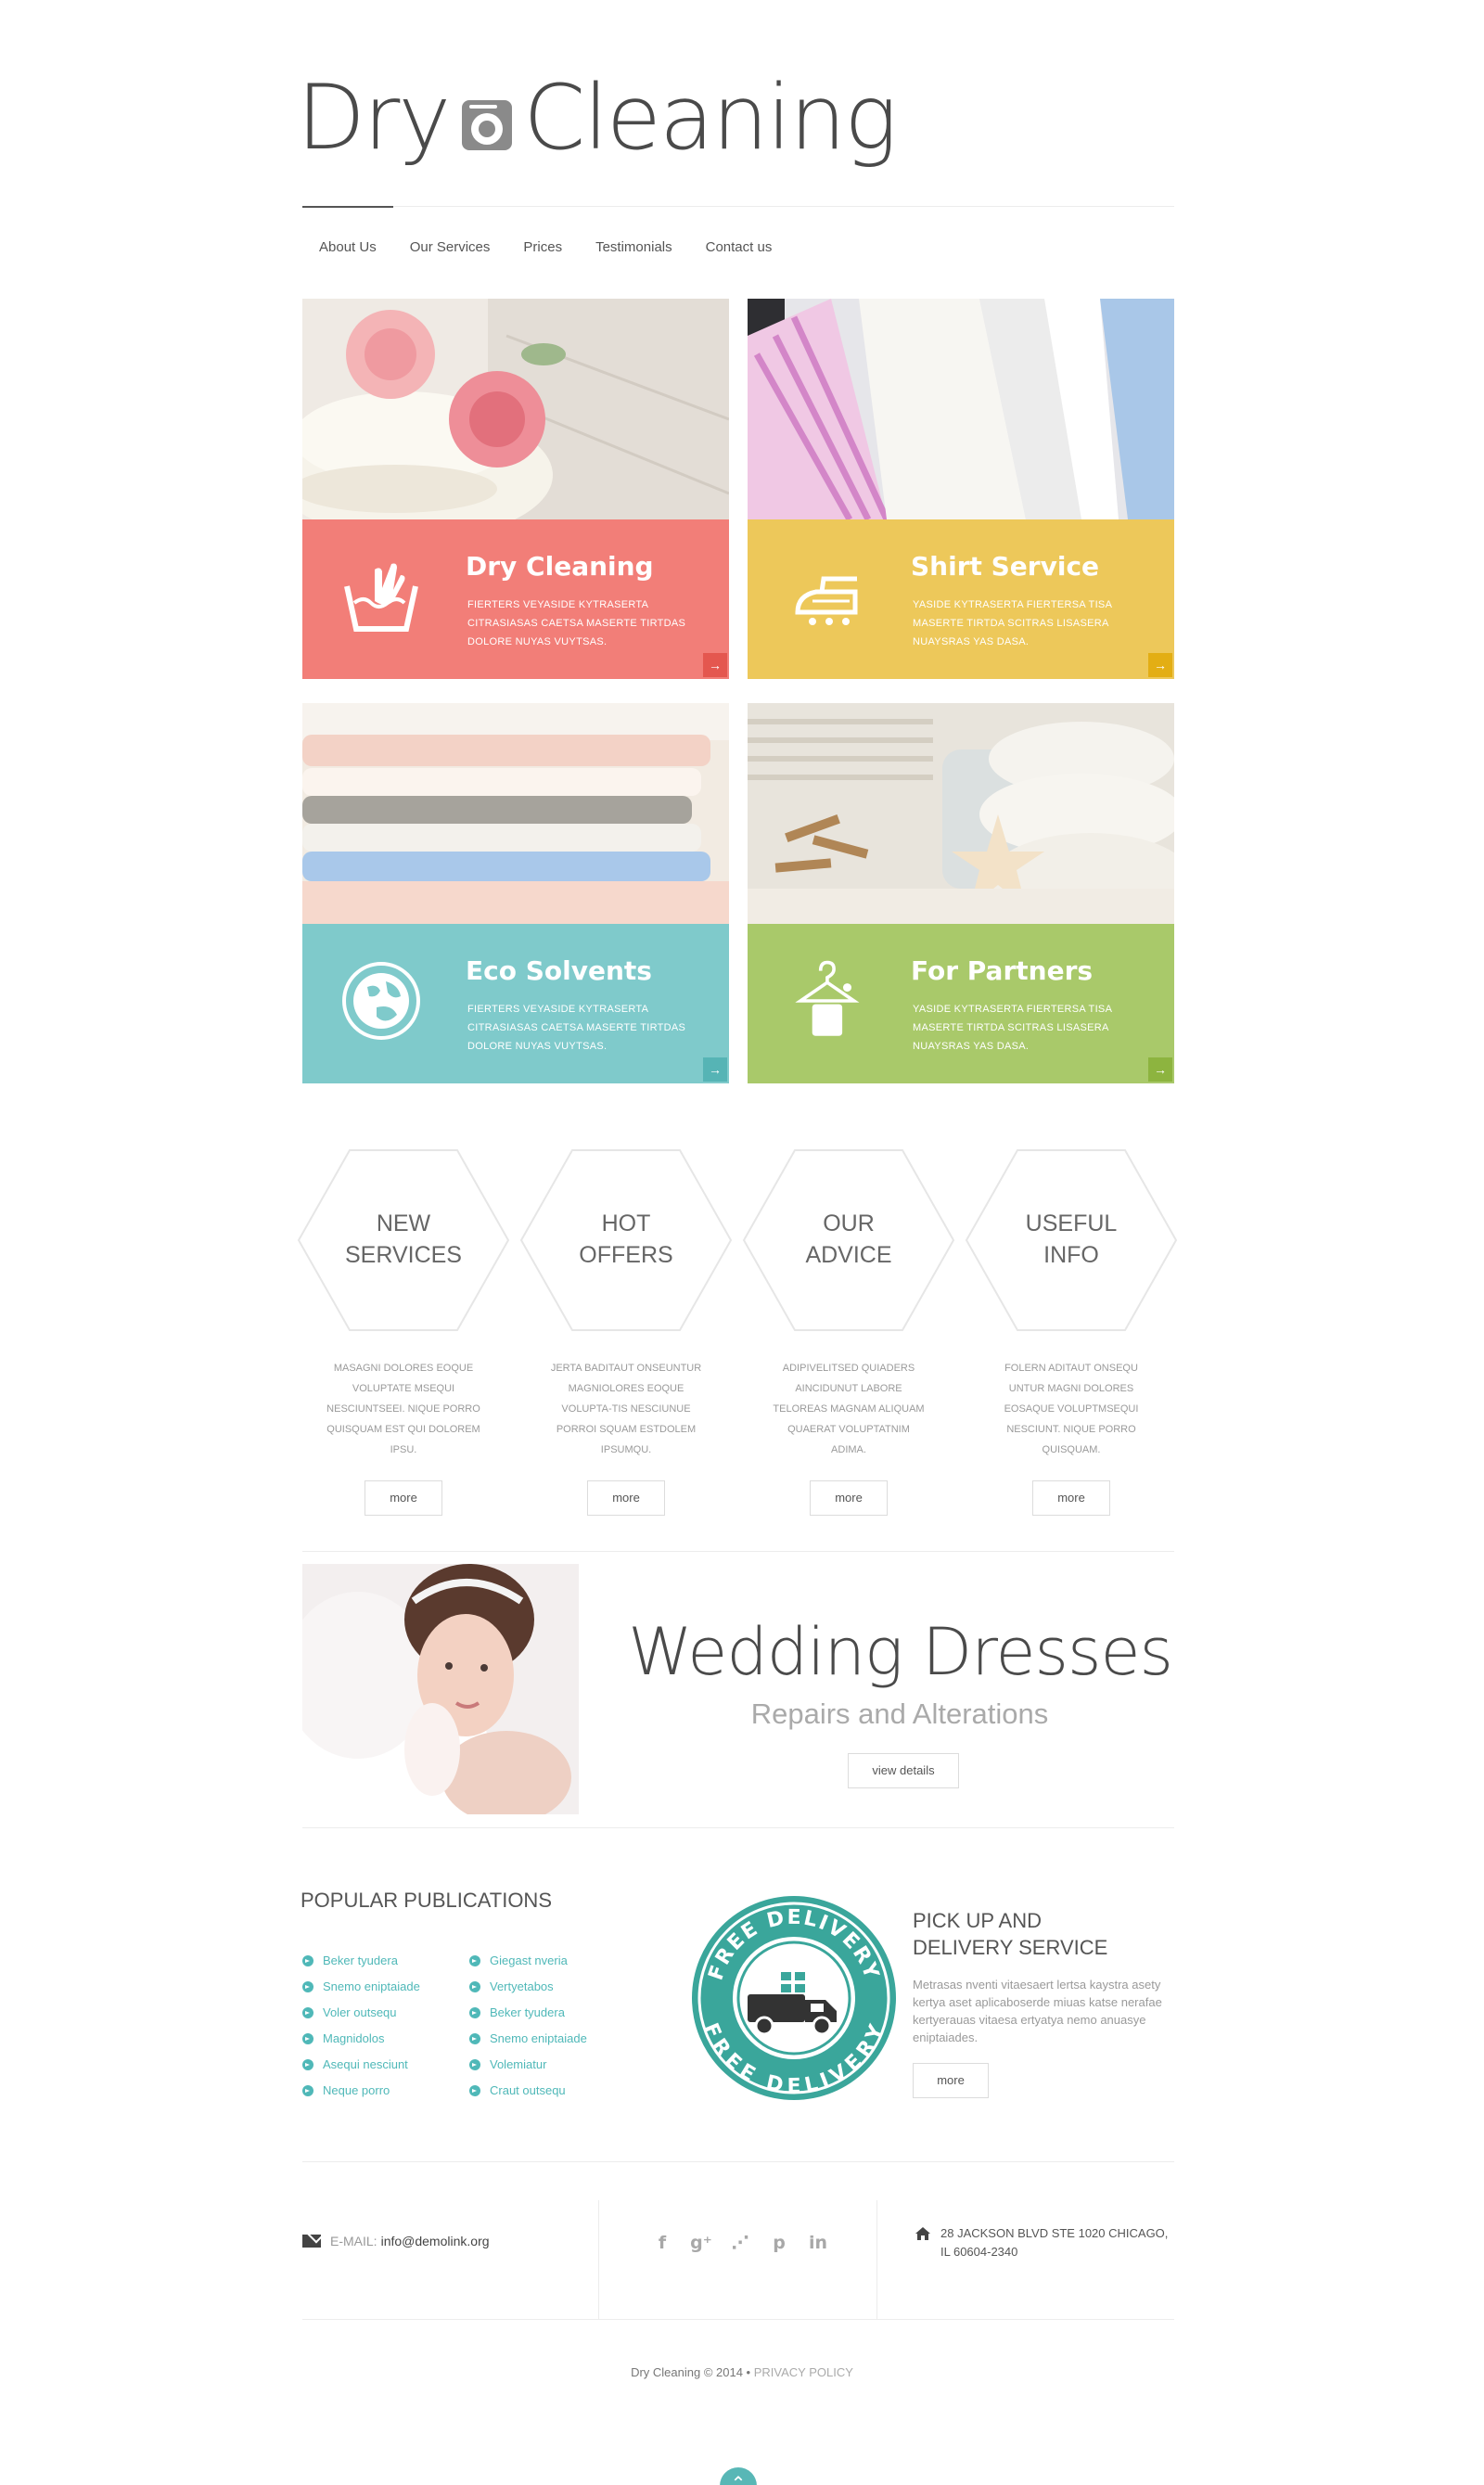 Image resolution: width=1484 pixels, height=2485 pixels. Describe the element at coordinates (515, 814) in the screenshot. I see `folded-linens-photo` at that location.